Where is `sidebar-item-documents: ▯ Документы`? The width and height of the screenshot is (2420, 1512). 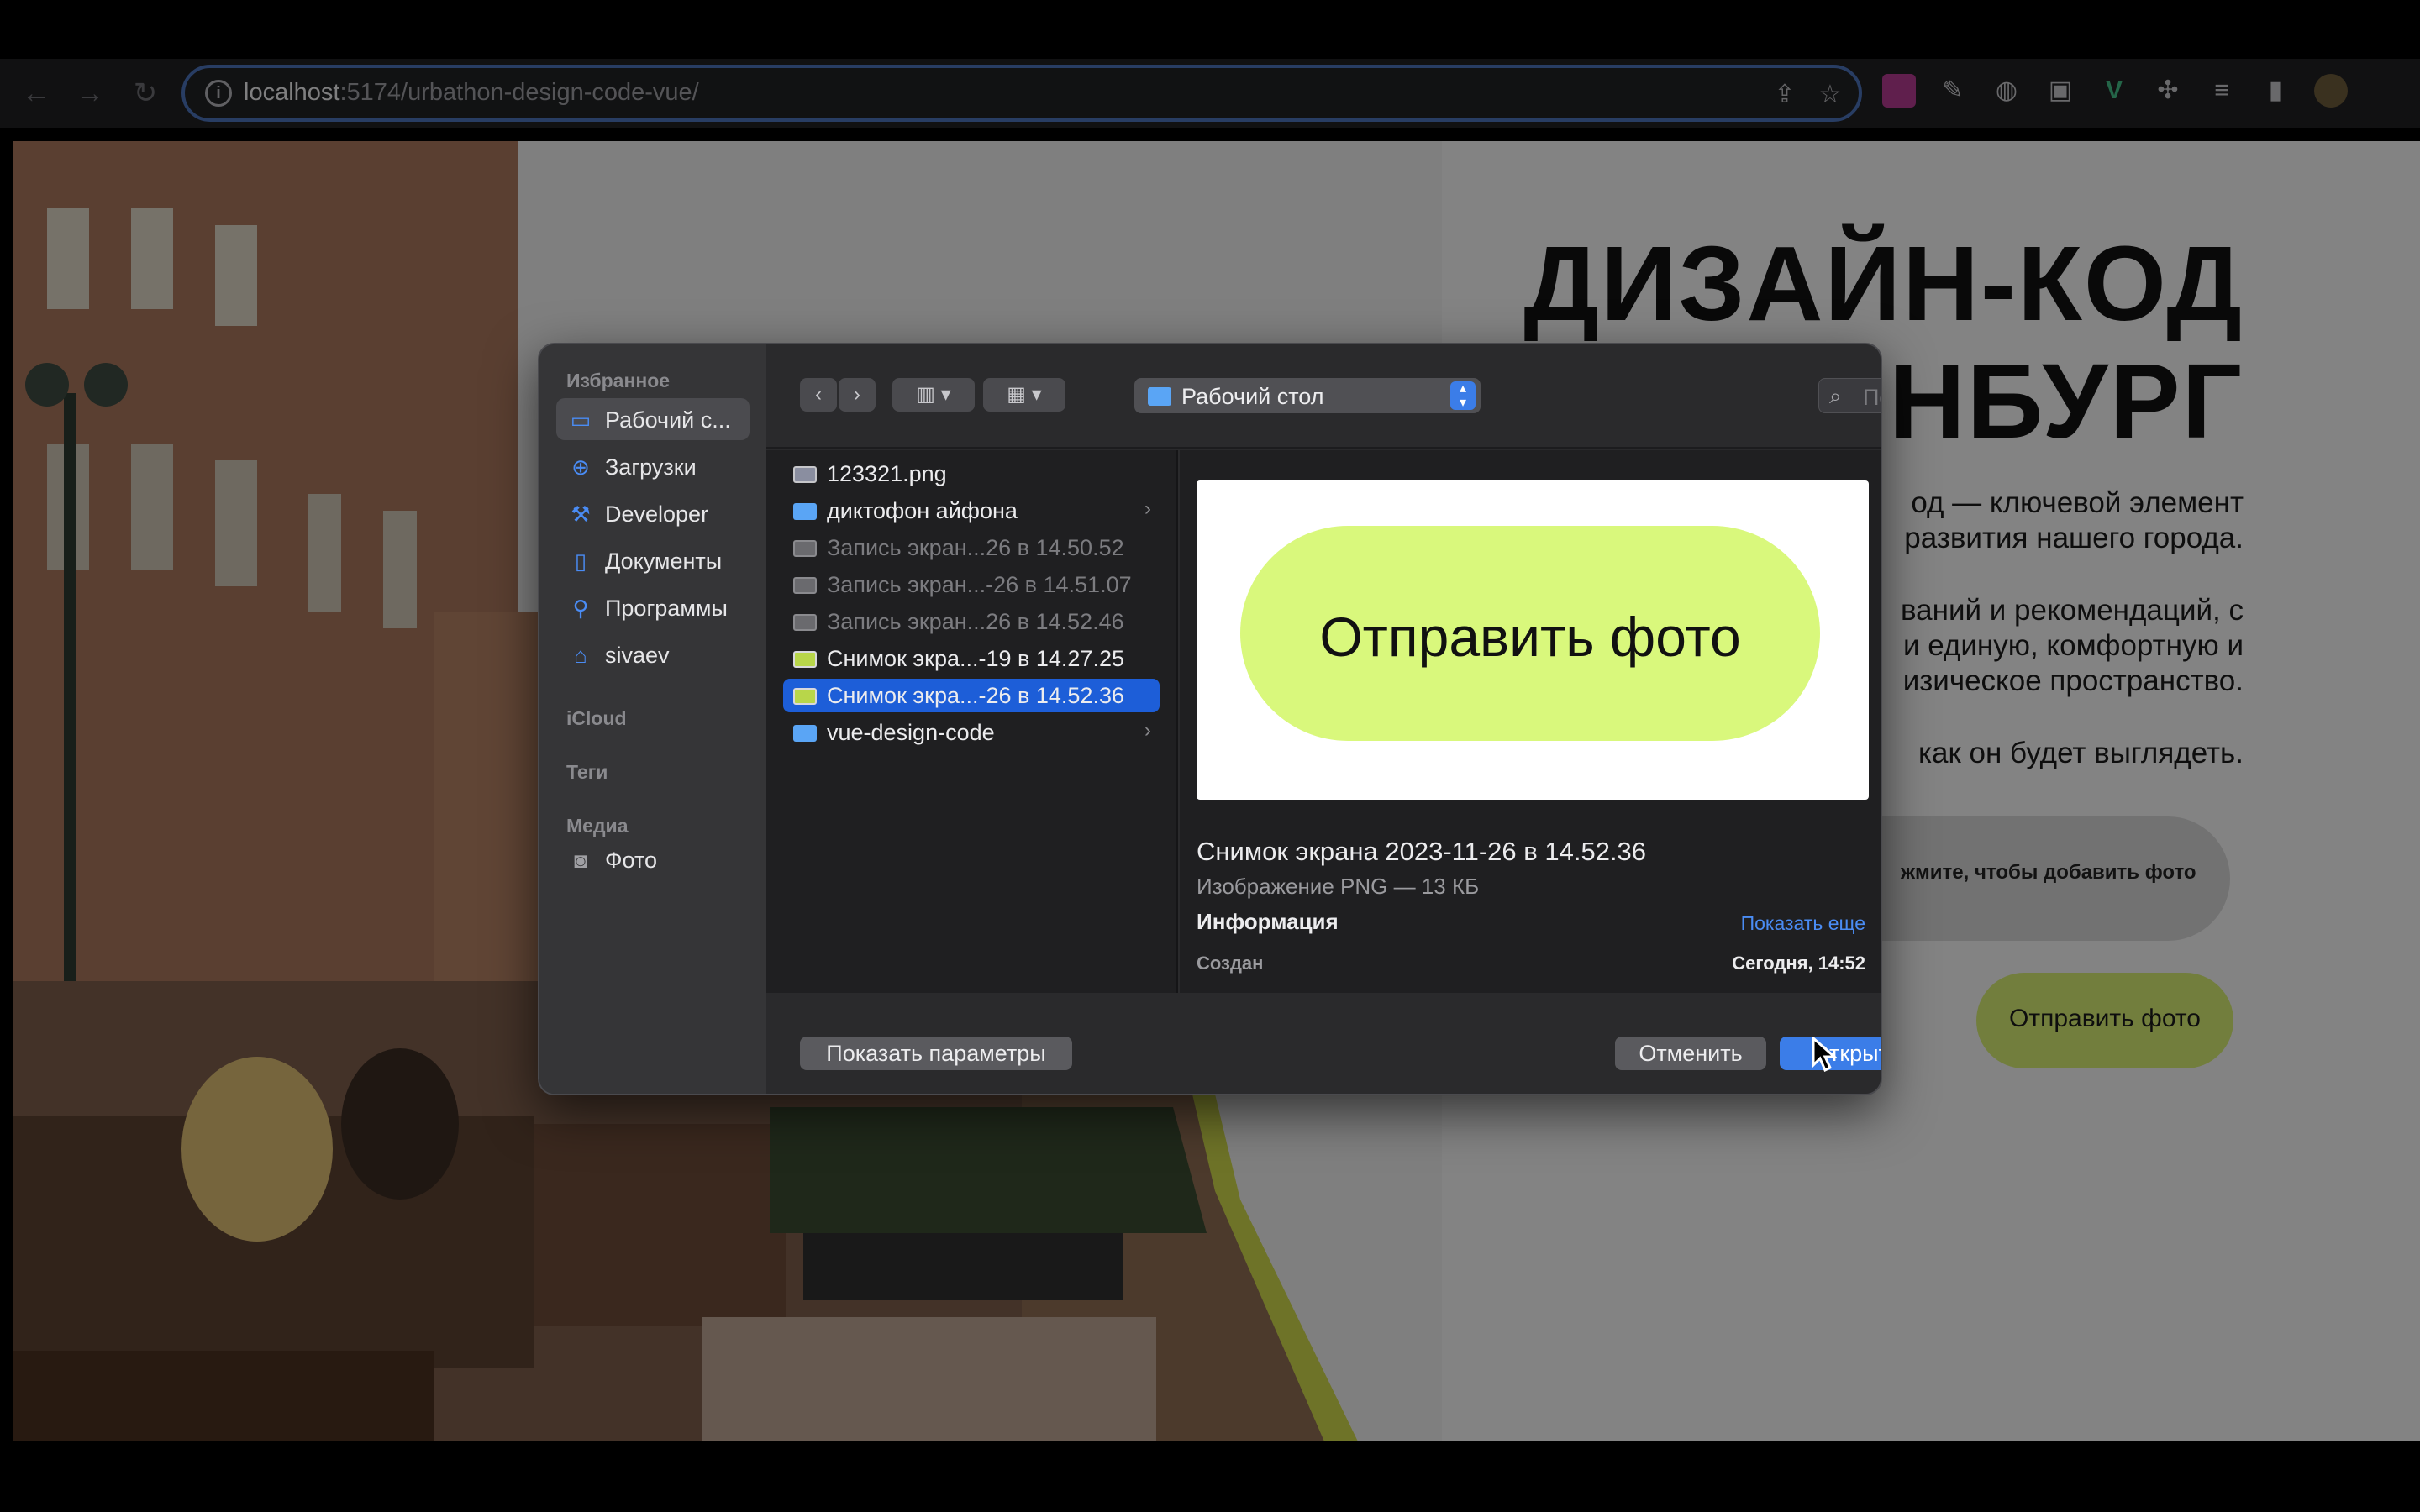
sidebar-item-documents: ▯ Документы is located at coordinates (653, 560).